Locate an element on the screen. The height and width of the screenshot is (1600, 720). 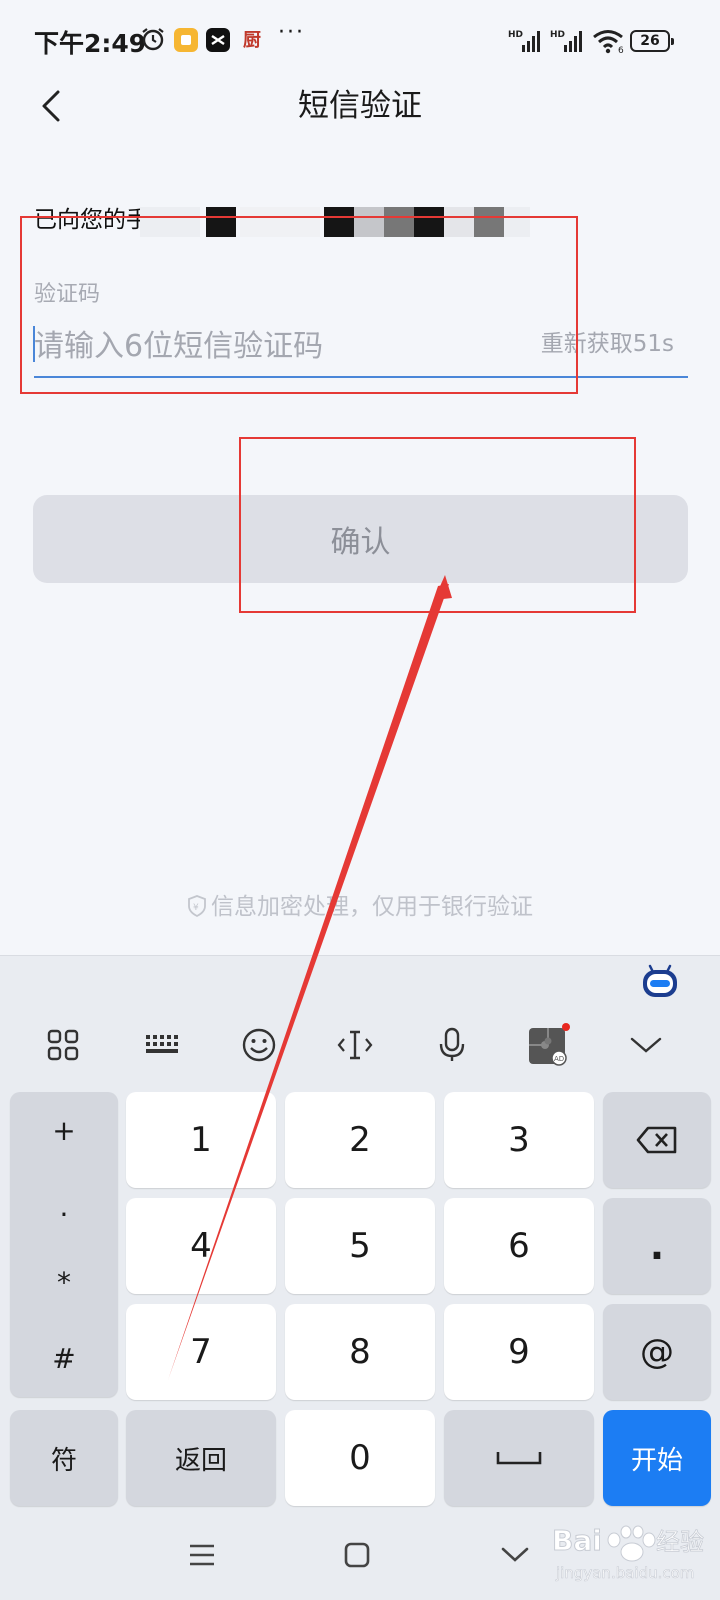
shield-icon: ¥ is located at coordinates (197, 909).